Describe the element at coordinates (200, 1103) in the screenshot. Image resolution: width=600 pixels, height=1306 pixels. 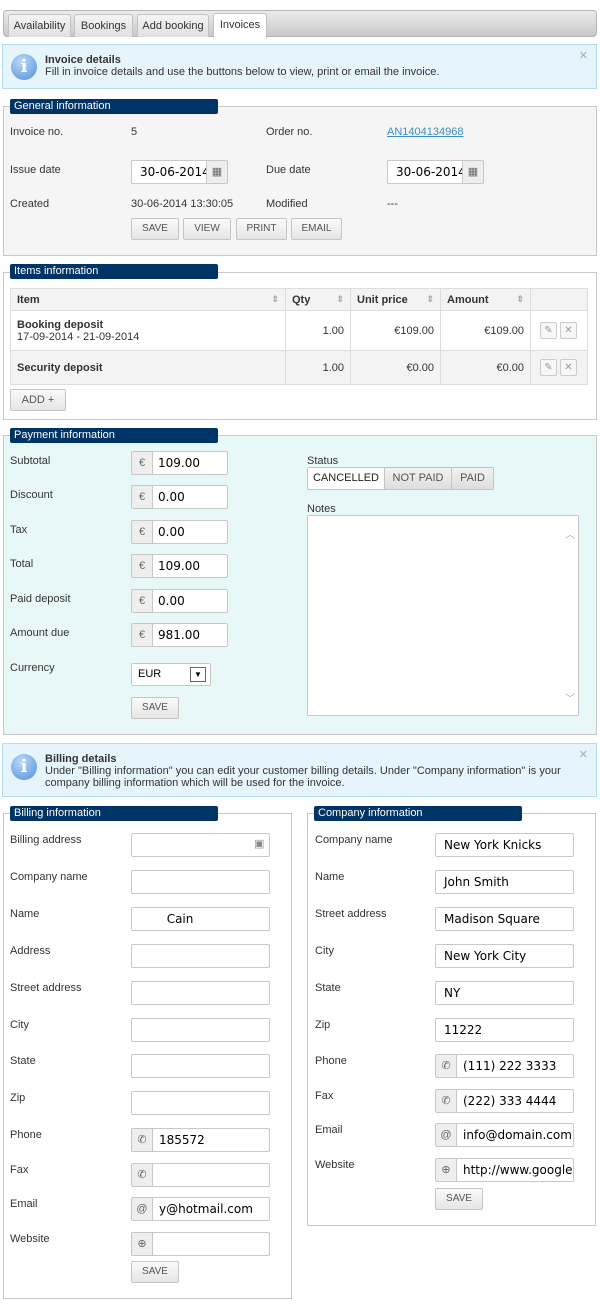
I see `zip-input` at that location.